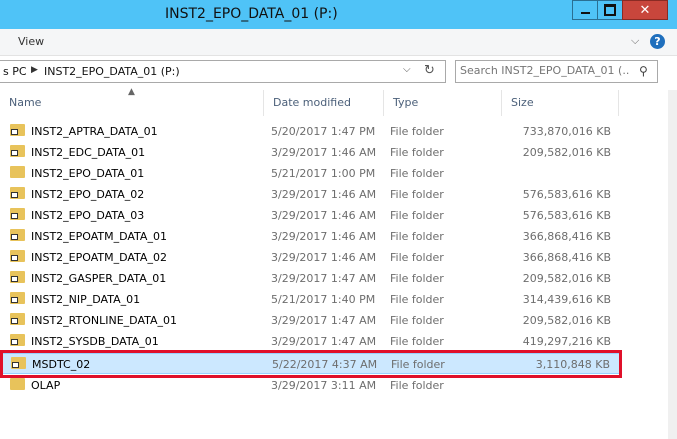 Image resolution: width=677 pixels, height=439 pixels. Describe the element at coordinates (95, 341) in the screenshot. I see `file-name: INST2_SYSDB_DATA_01` at that location.